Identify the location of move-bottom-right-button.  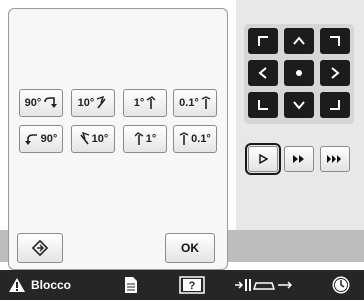
(335, 105).